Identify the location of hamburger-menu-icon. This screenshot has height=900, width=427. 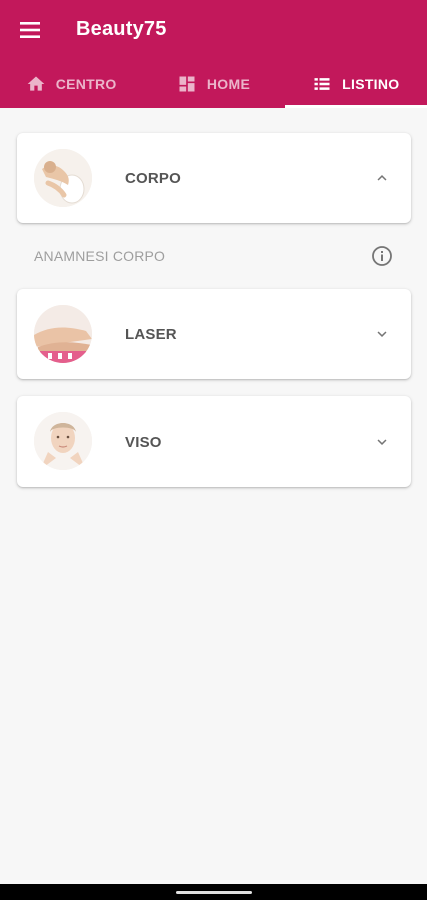
(30, 30).